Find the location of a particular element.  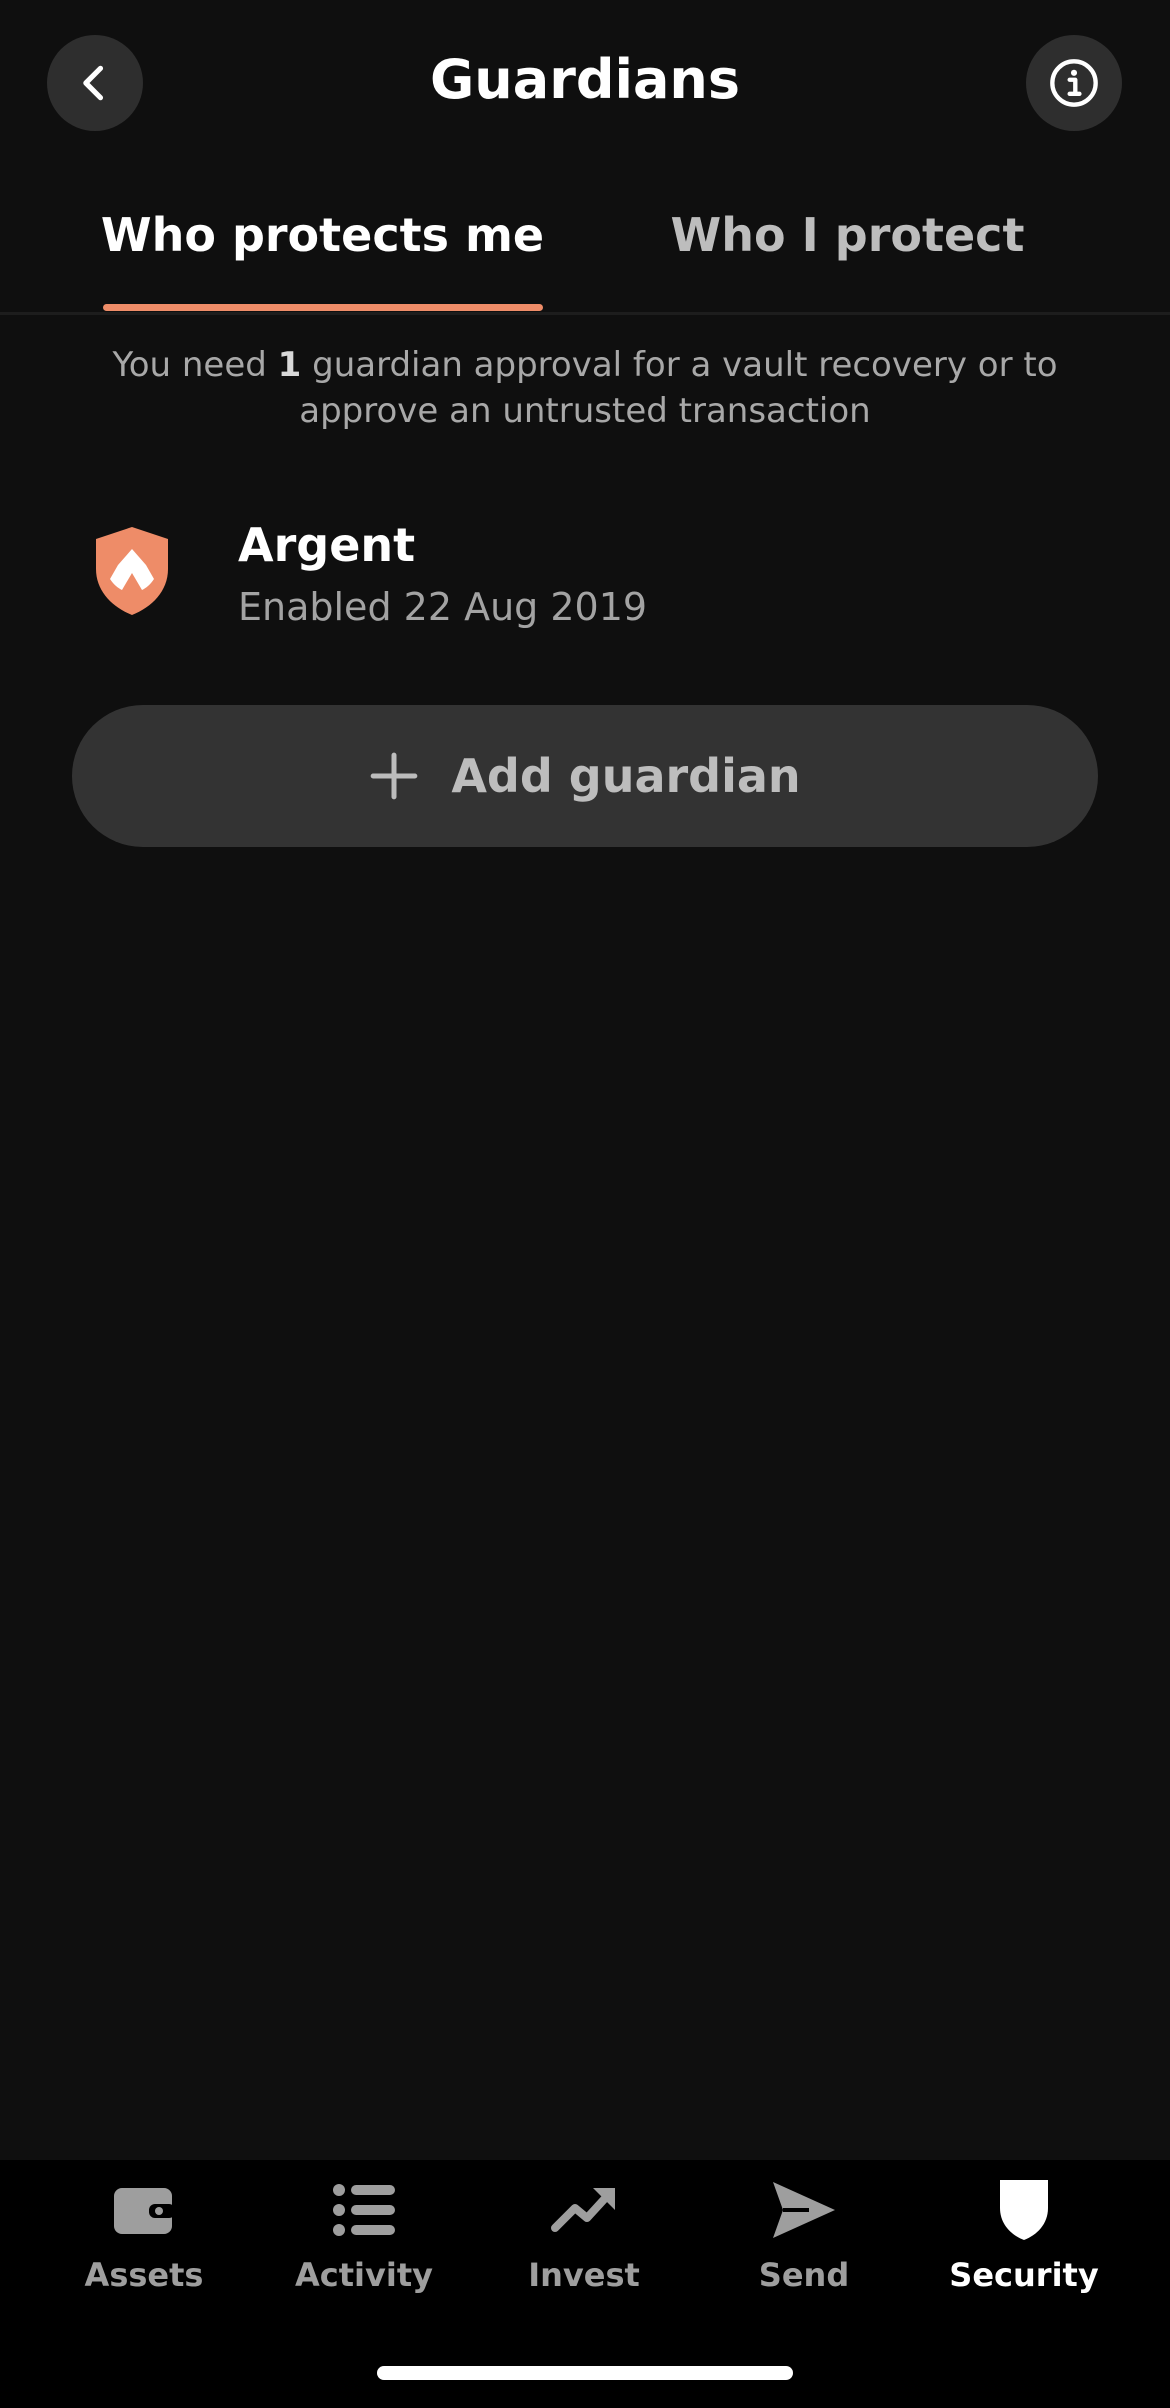

argent-shield-icon is located at coordinates (132, 571).